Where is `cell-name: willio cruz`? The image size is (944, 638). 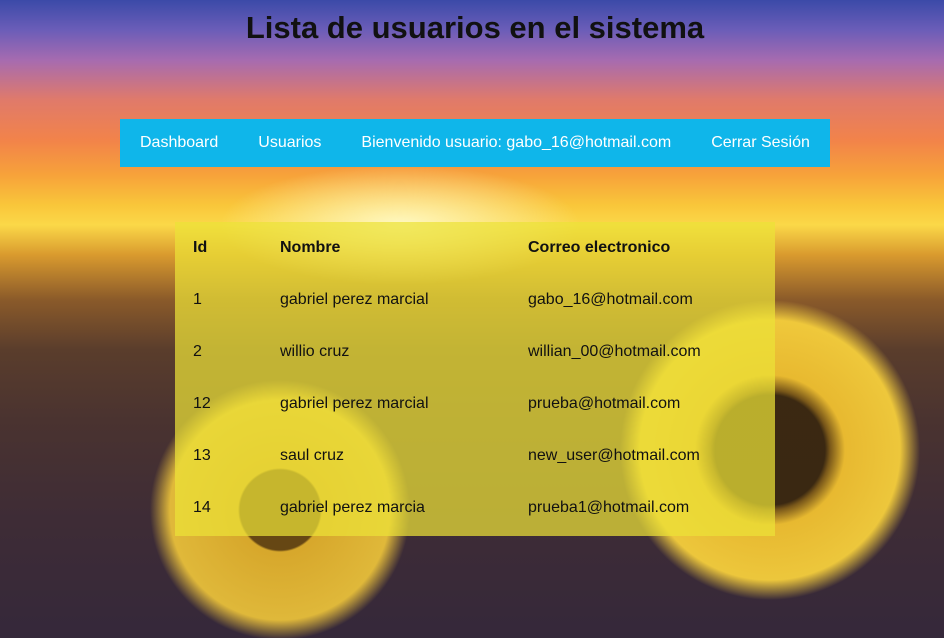
cell-name: willio cruz is located at coordinates (315, 351).